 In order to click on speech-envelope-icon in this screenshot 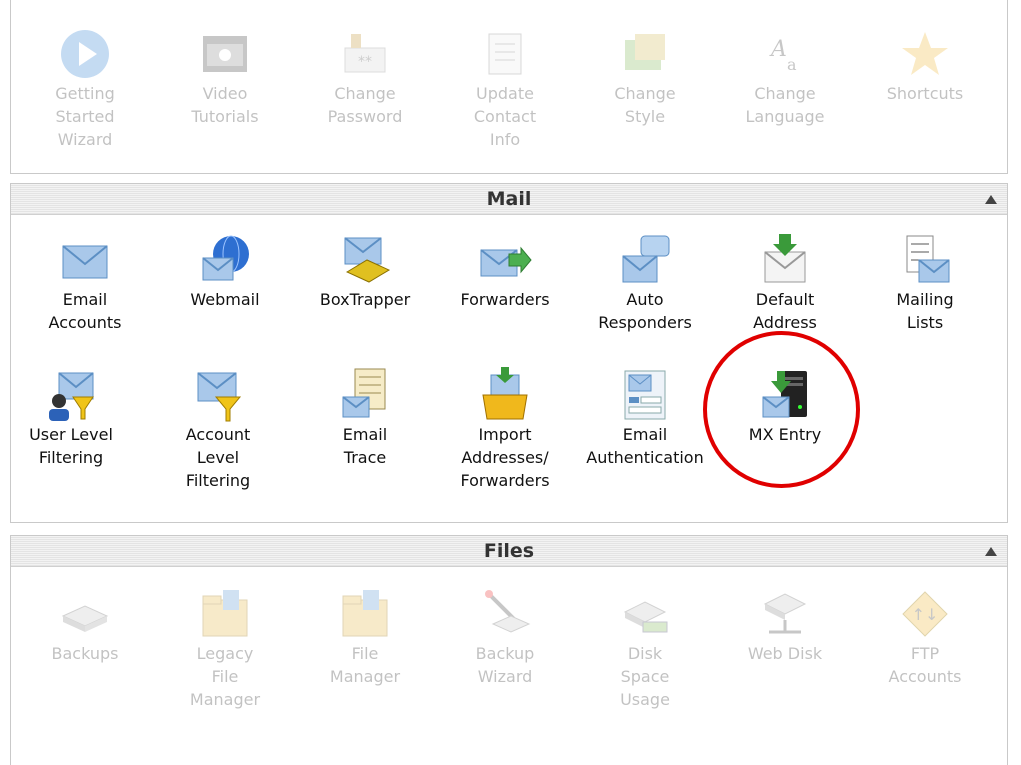, I will do `click(645, 260)`.